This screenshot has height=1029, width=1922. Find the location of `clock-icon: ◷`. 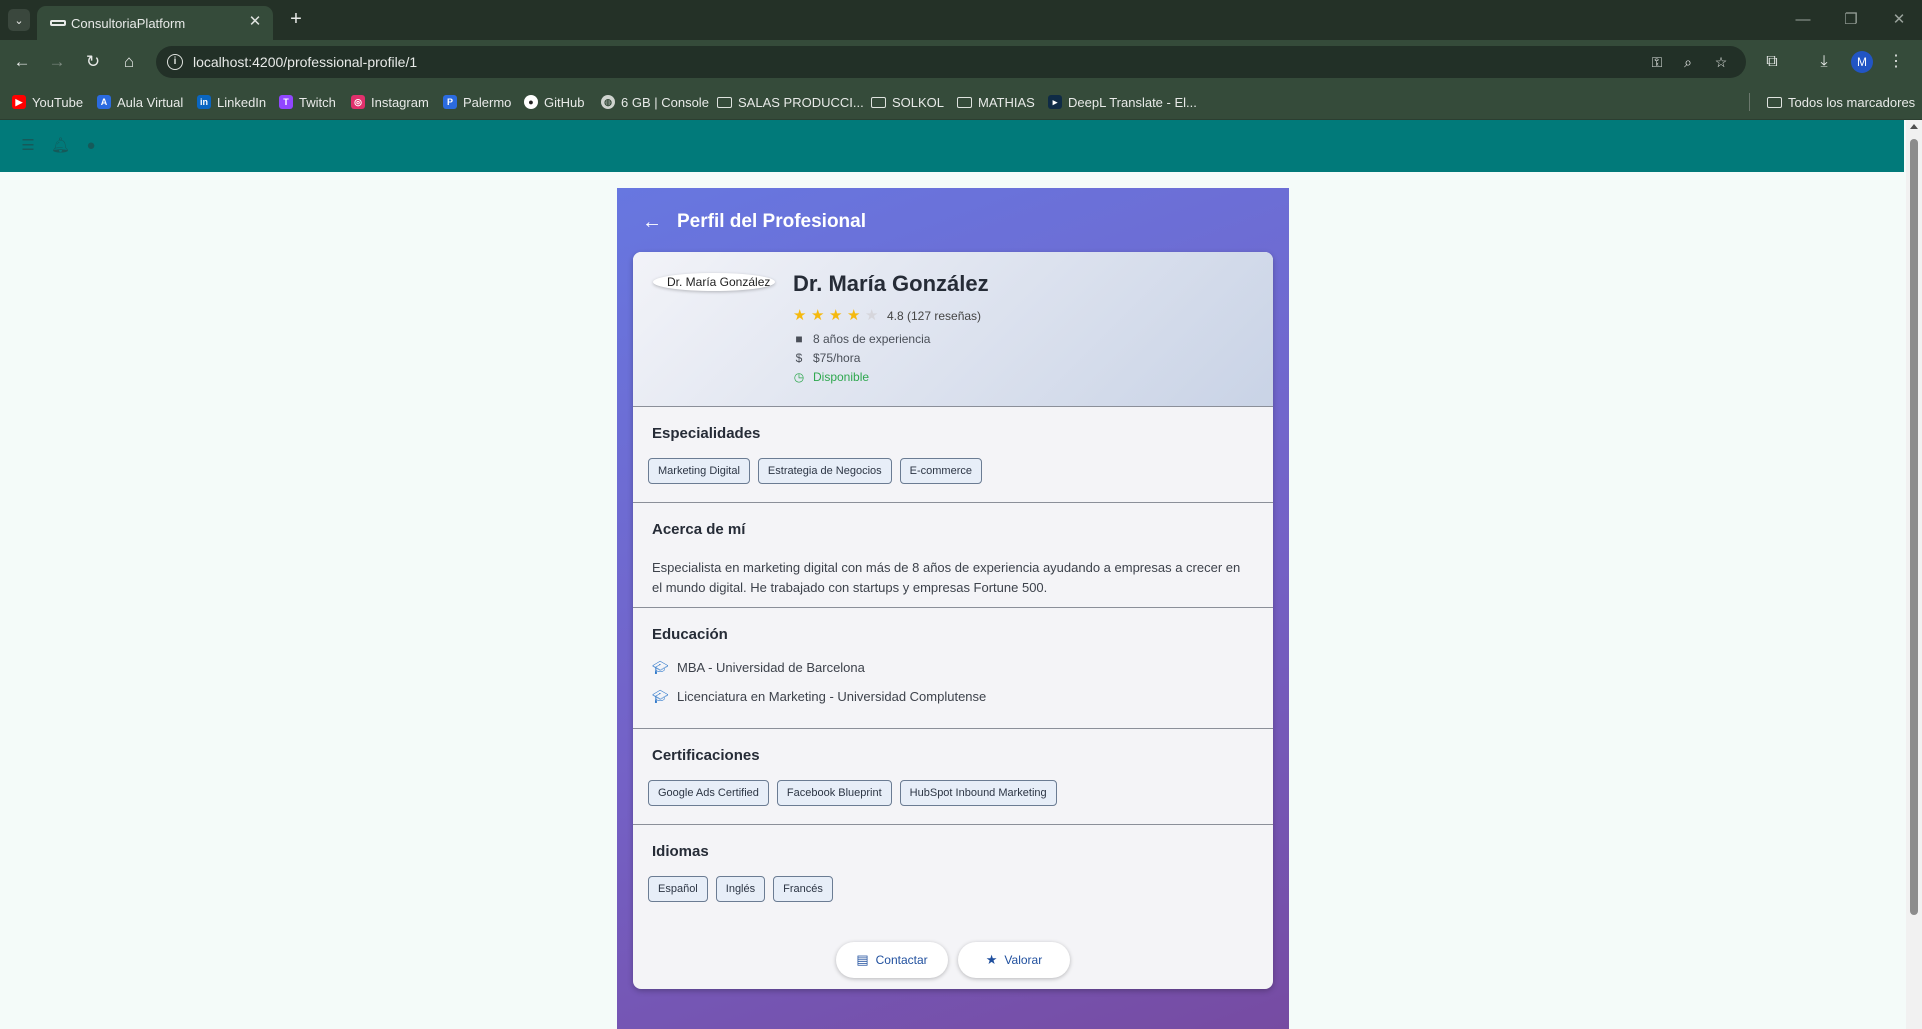

clock-icon: ◷ is located at coordinates (799, 377).